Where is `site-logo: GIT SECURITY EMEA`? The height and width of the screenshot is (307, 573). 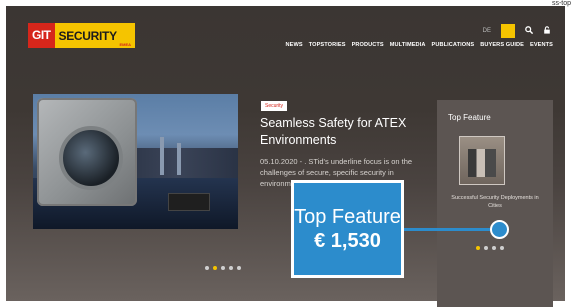
site-logo: GIT SECURITY EMEA is located at coordinates (81, 35).